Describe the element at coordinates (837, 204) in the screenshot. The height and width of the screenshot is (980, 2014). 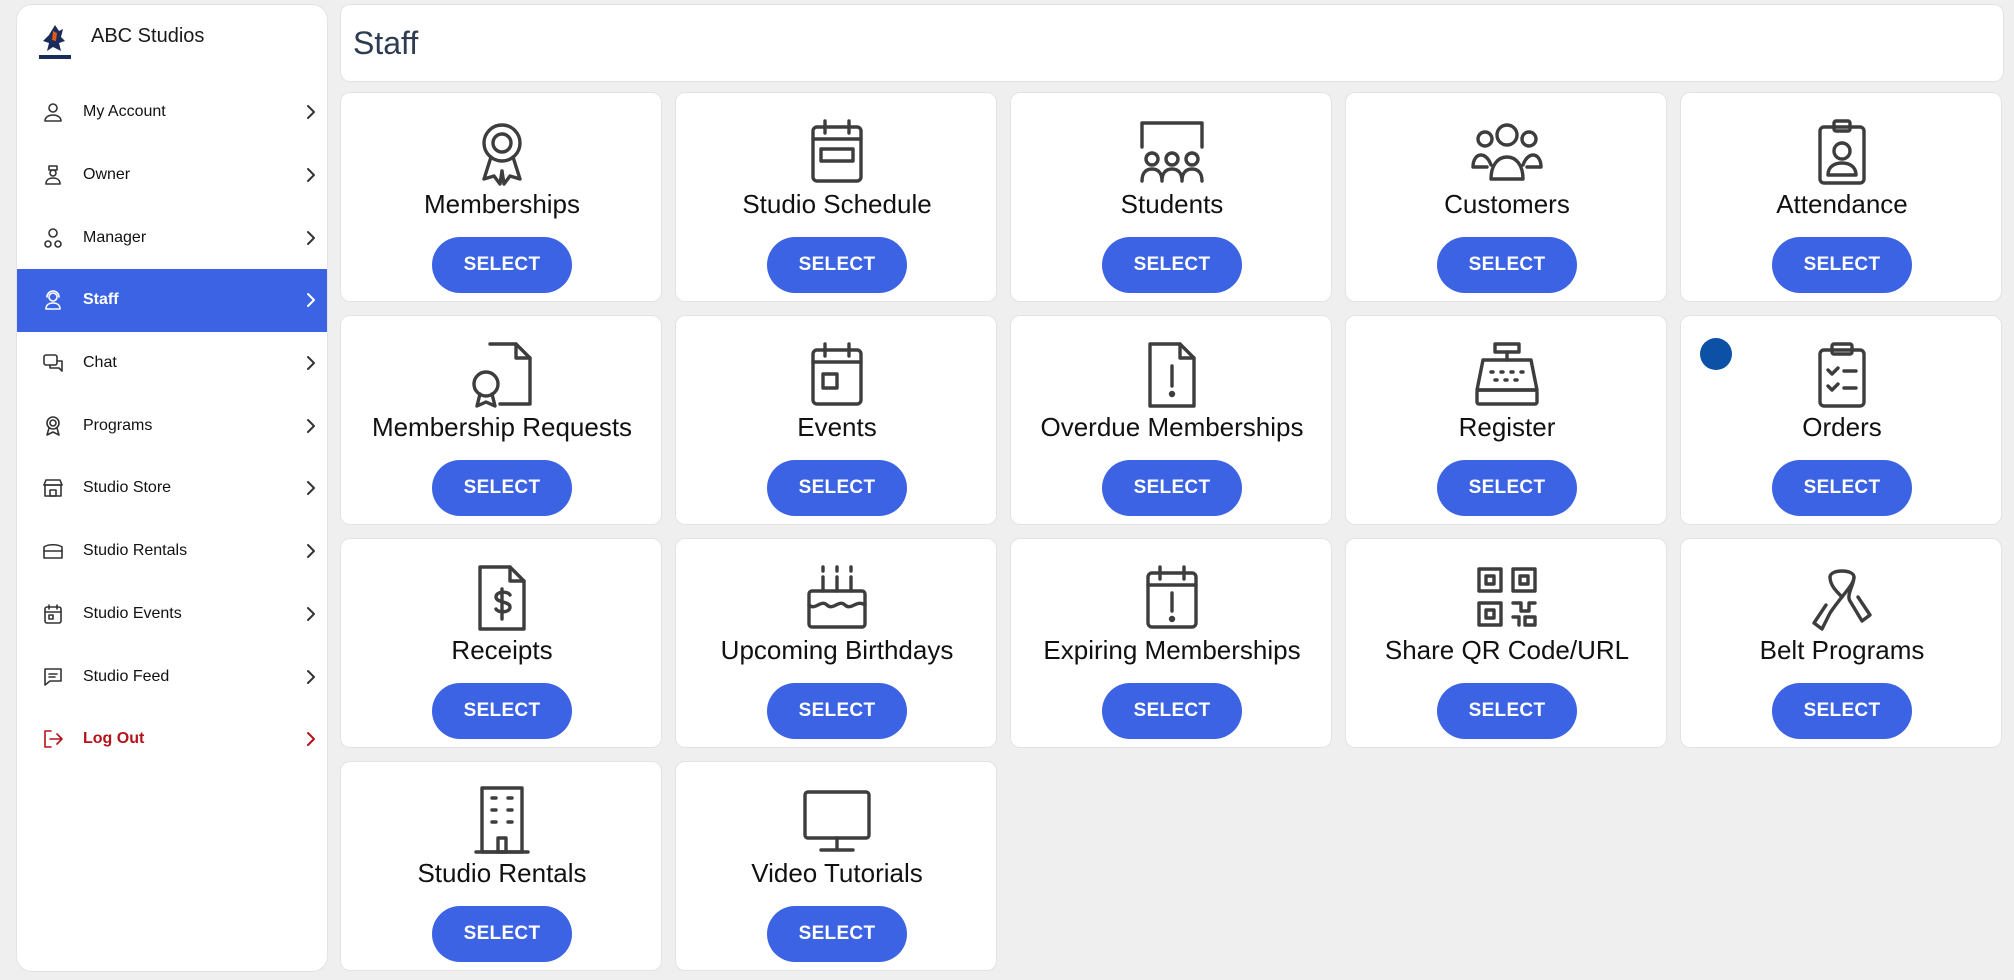
I see `card-title: Studio Schedule` at that location.